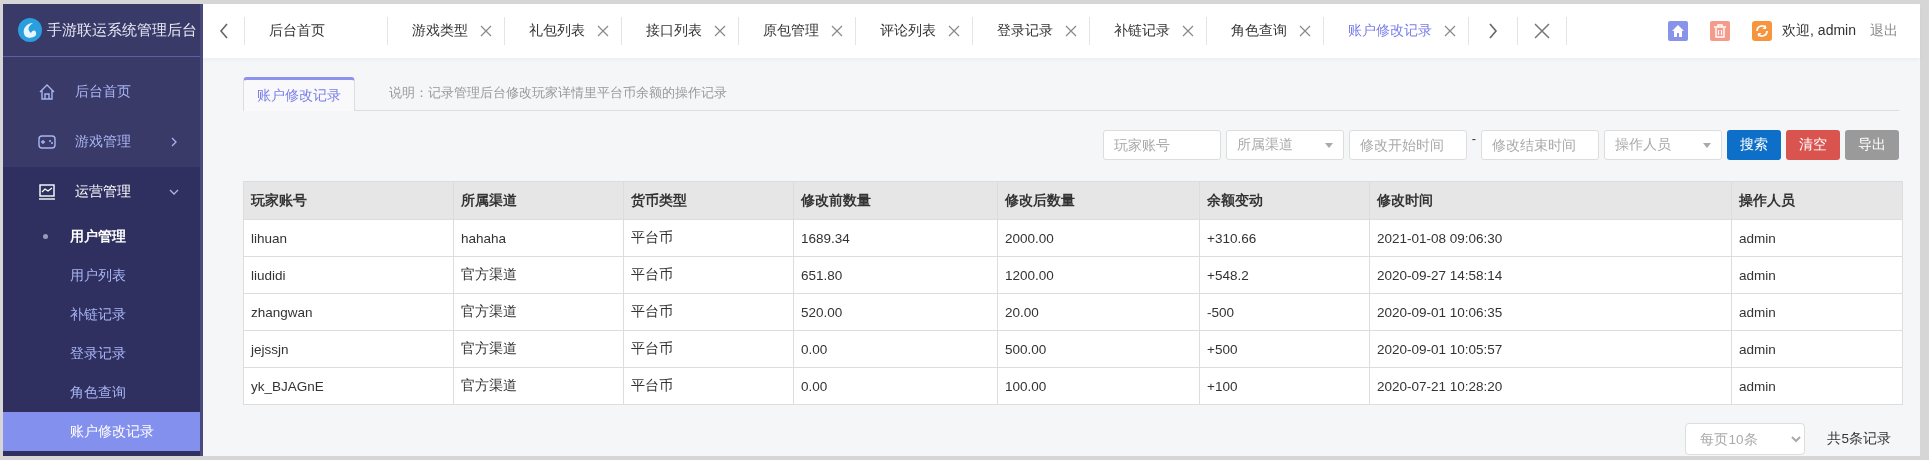 The width and height of the screenshot is (1929, 460). Describe the element at coordinates (348, 312) in the screenshot. I see `table-cell: zhangwan` at that location.